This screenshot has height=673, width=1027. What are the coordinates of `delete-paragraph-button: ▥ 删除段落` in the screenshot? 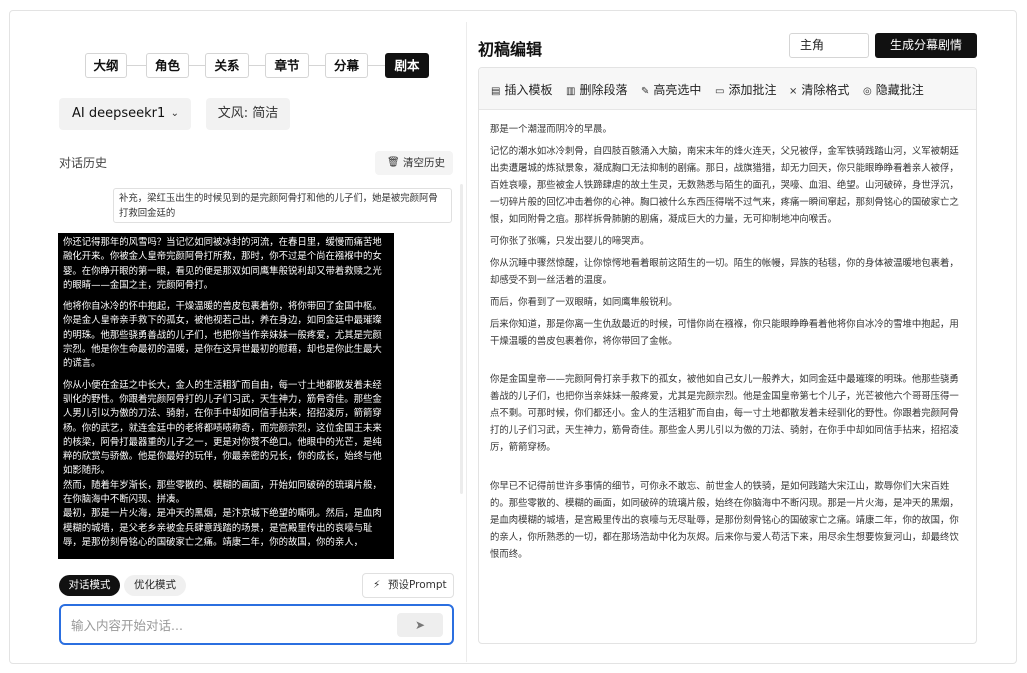 It's located at (596, 89).